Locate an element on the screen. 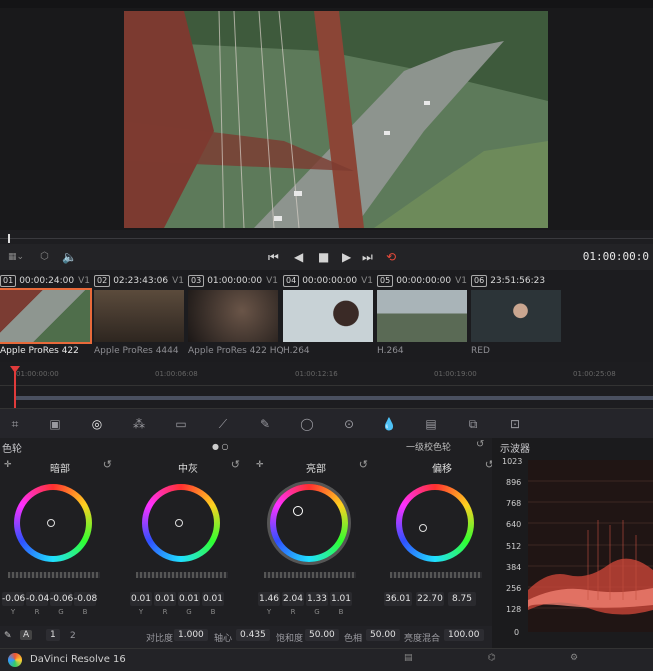 This screenshot has width=653, height=671. reset-all-icon: ↺ is located at coordinates (480, 444).